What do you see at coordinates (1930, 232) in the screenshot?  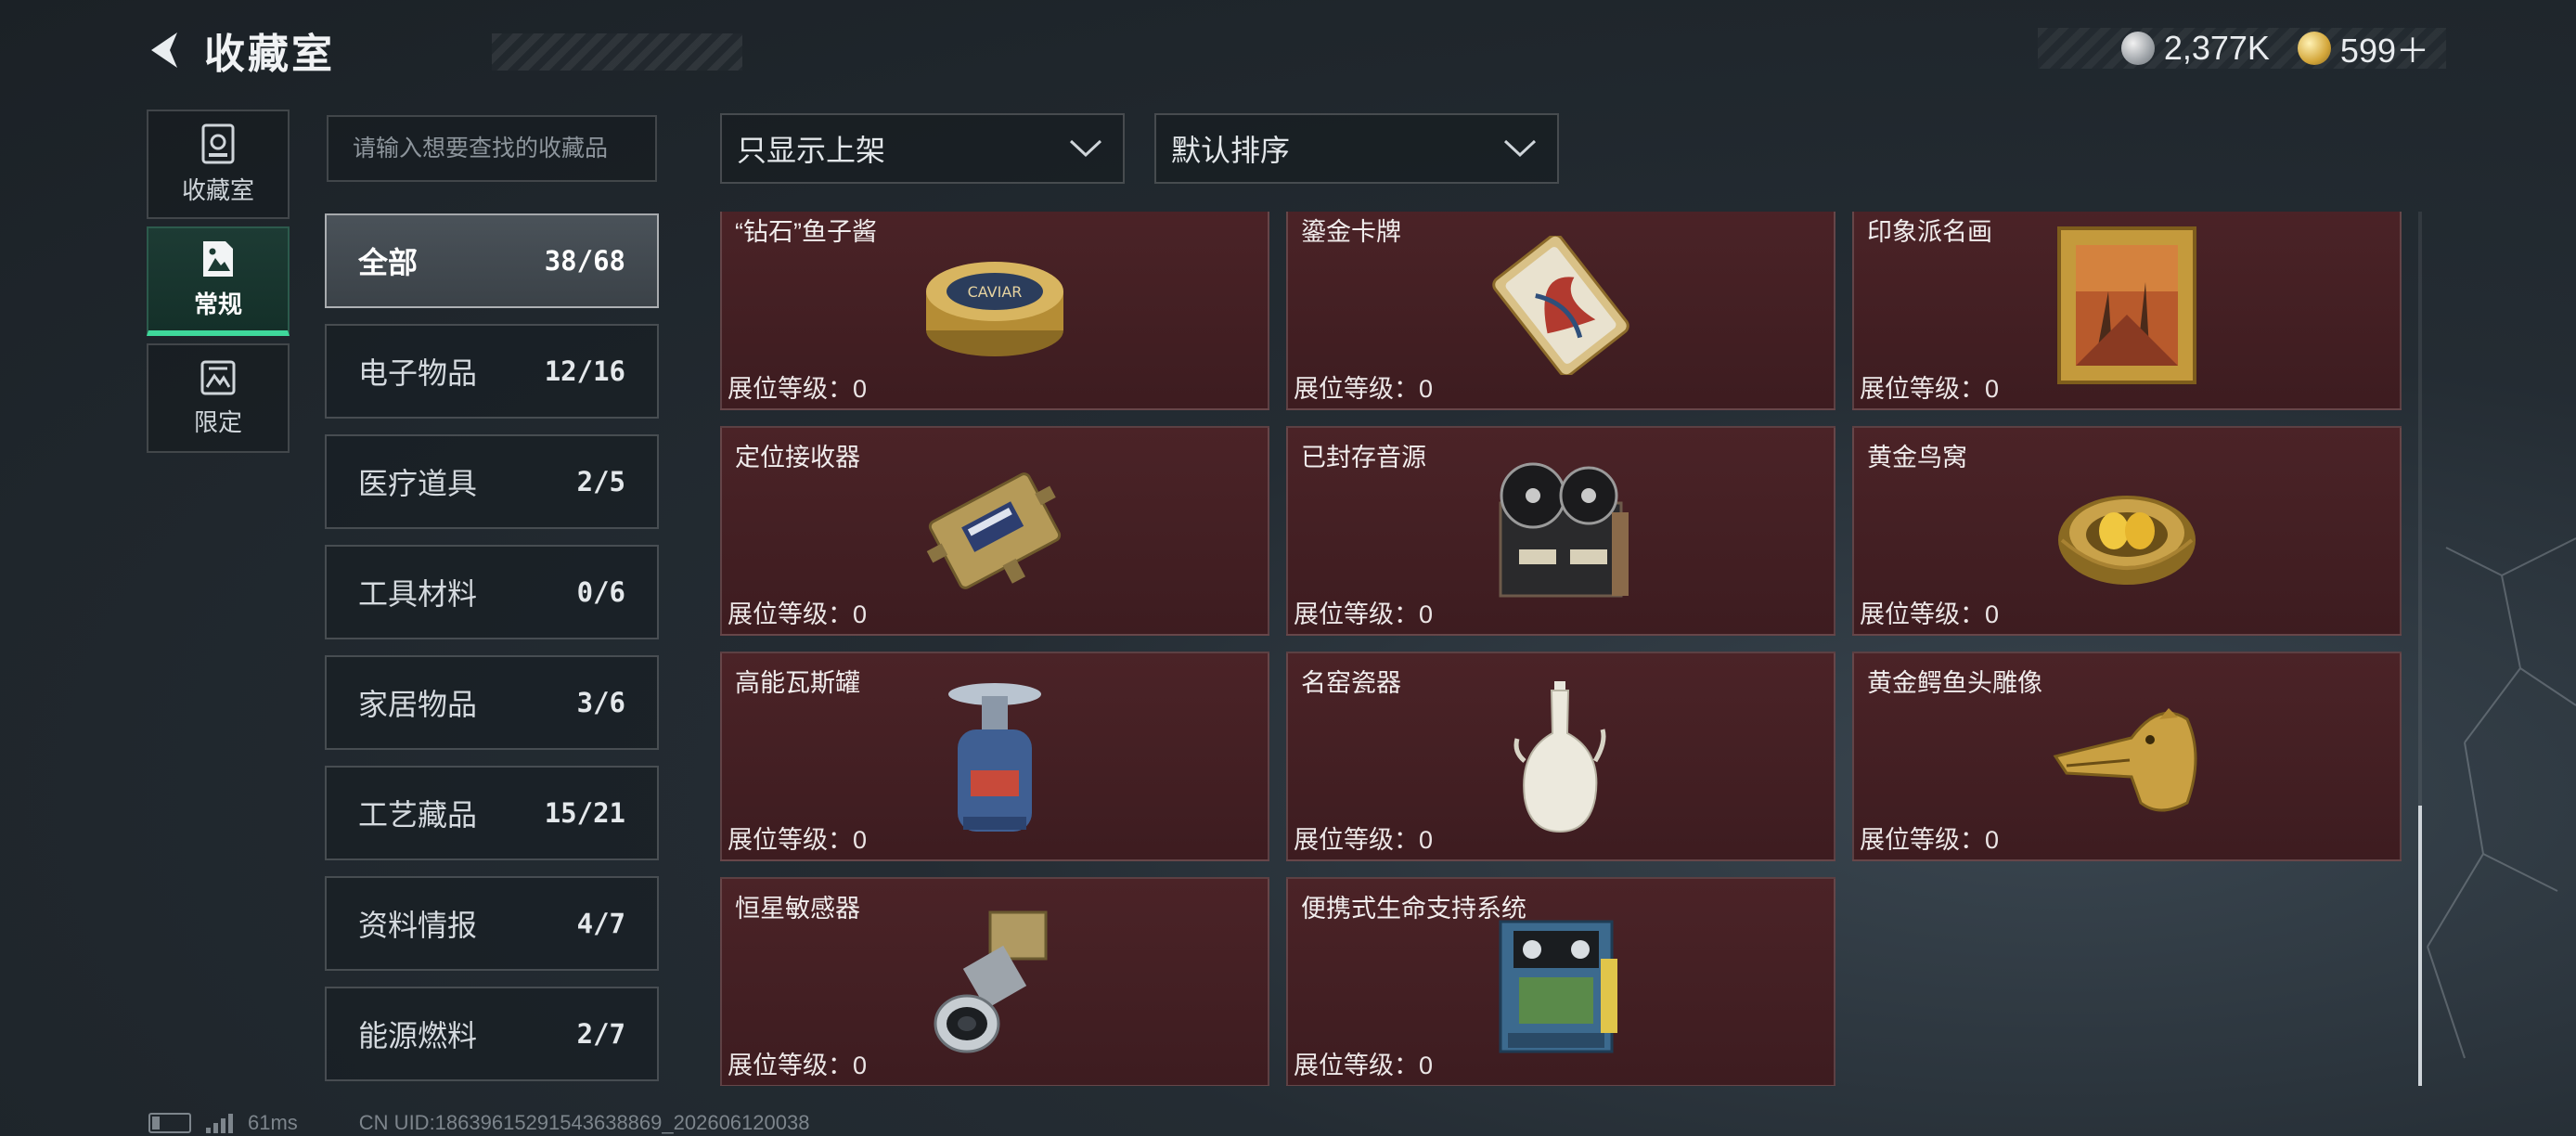 I see `item-name: 印象派名画` at bounding box center [1930, 232].